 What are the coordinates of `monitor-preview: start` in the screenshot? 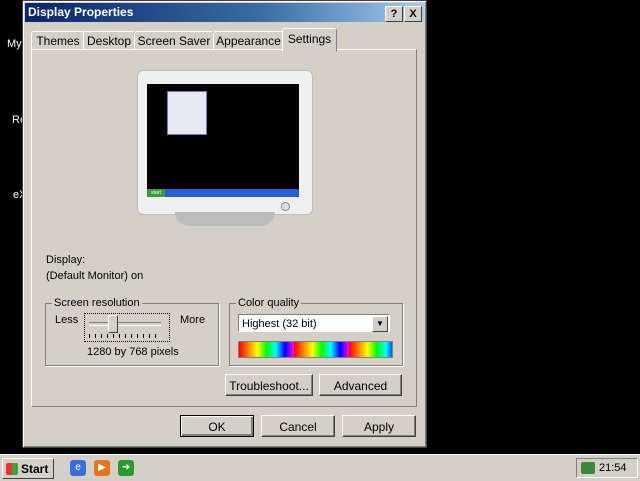 It's located at (225, 142).